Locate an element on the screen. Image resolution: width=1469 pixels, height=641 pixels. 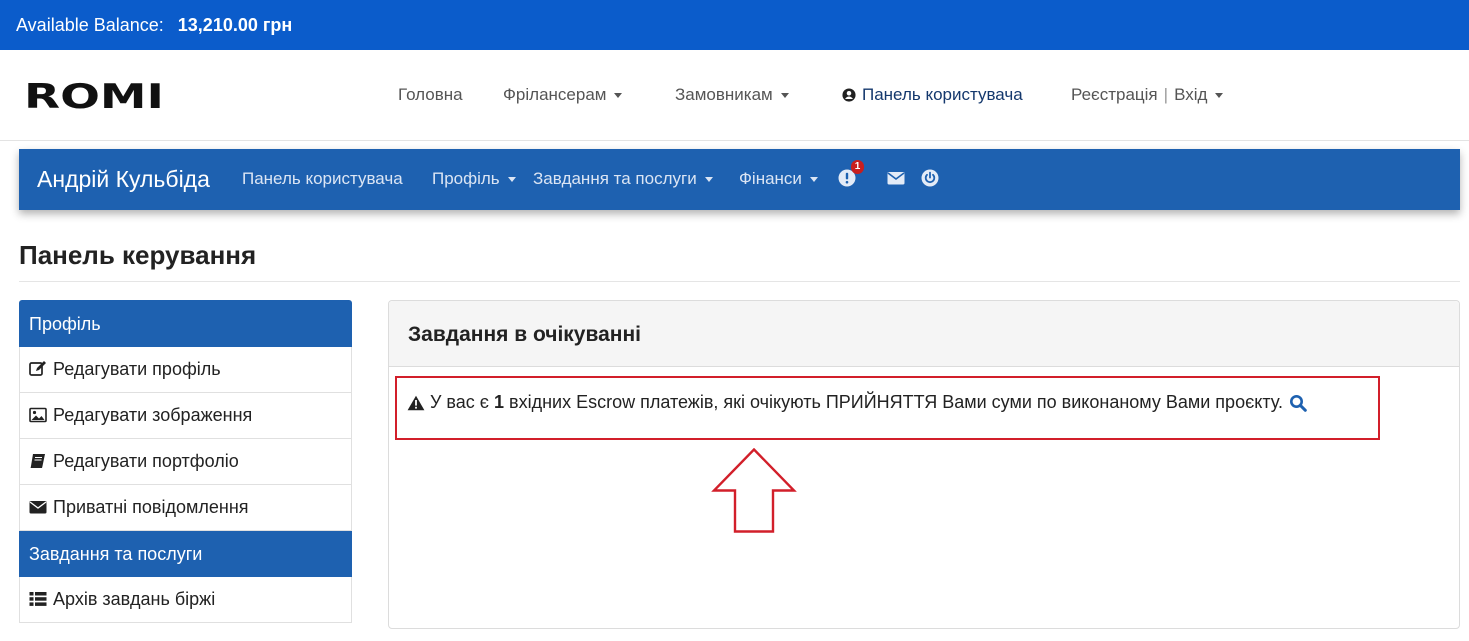
messages-button is located at coordinates (897, 179).